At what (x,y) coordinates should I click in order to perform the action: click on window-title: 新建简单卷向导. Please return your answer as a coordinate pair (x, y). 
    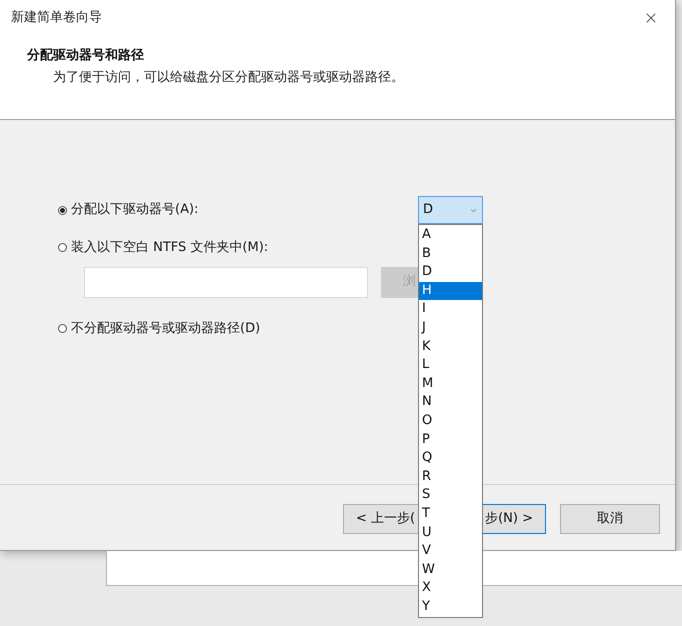
    Looking at the image, I should click on (56, 18).